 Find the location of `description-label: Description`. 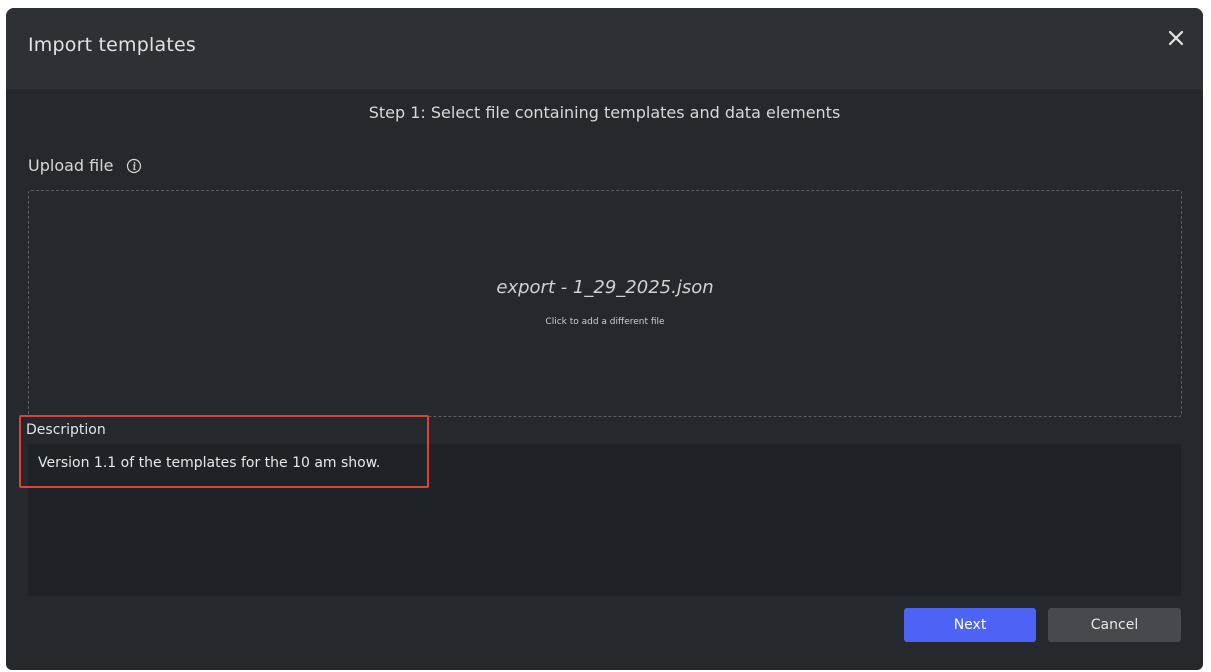

description-label: Description is located at coordinates (66, 430).